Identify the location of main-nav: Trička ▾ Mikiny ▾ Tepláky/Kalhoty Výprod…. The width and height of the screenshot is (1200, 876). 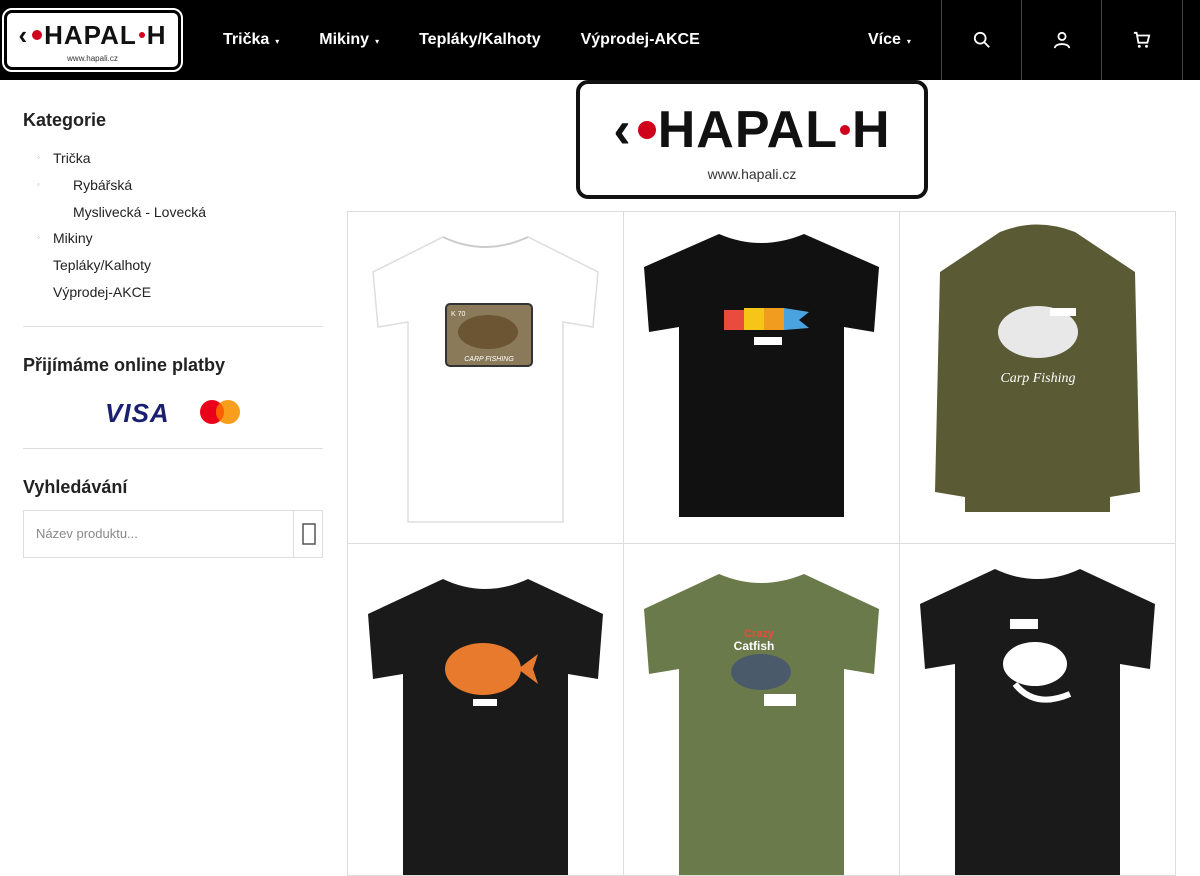
(481, 40).